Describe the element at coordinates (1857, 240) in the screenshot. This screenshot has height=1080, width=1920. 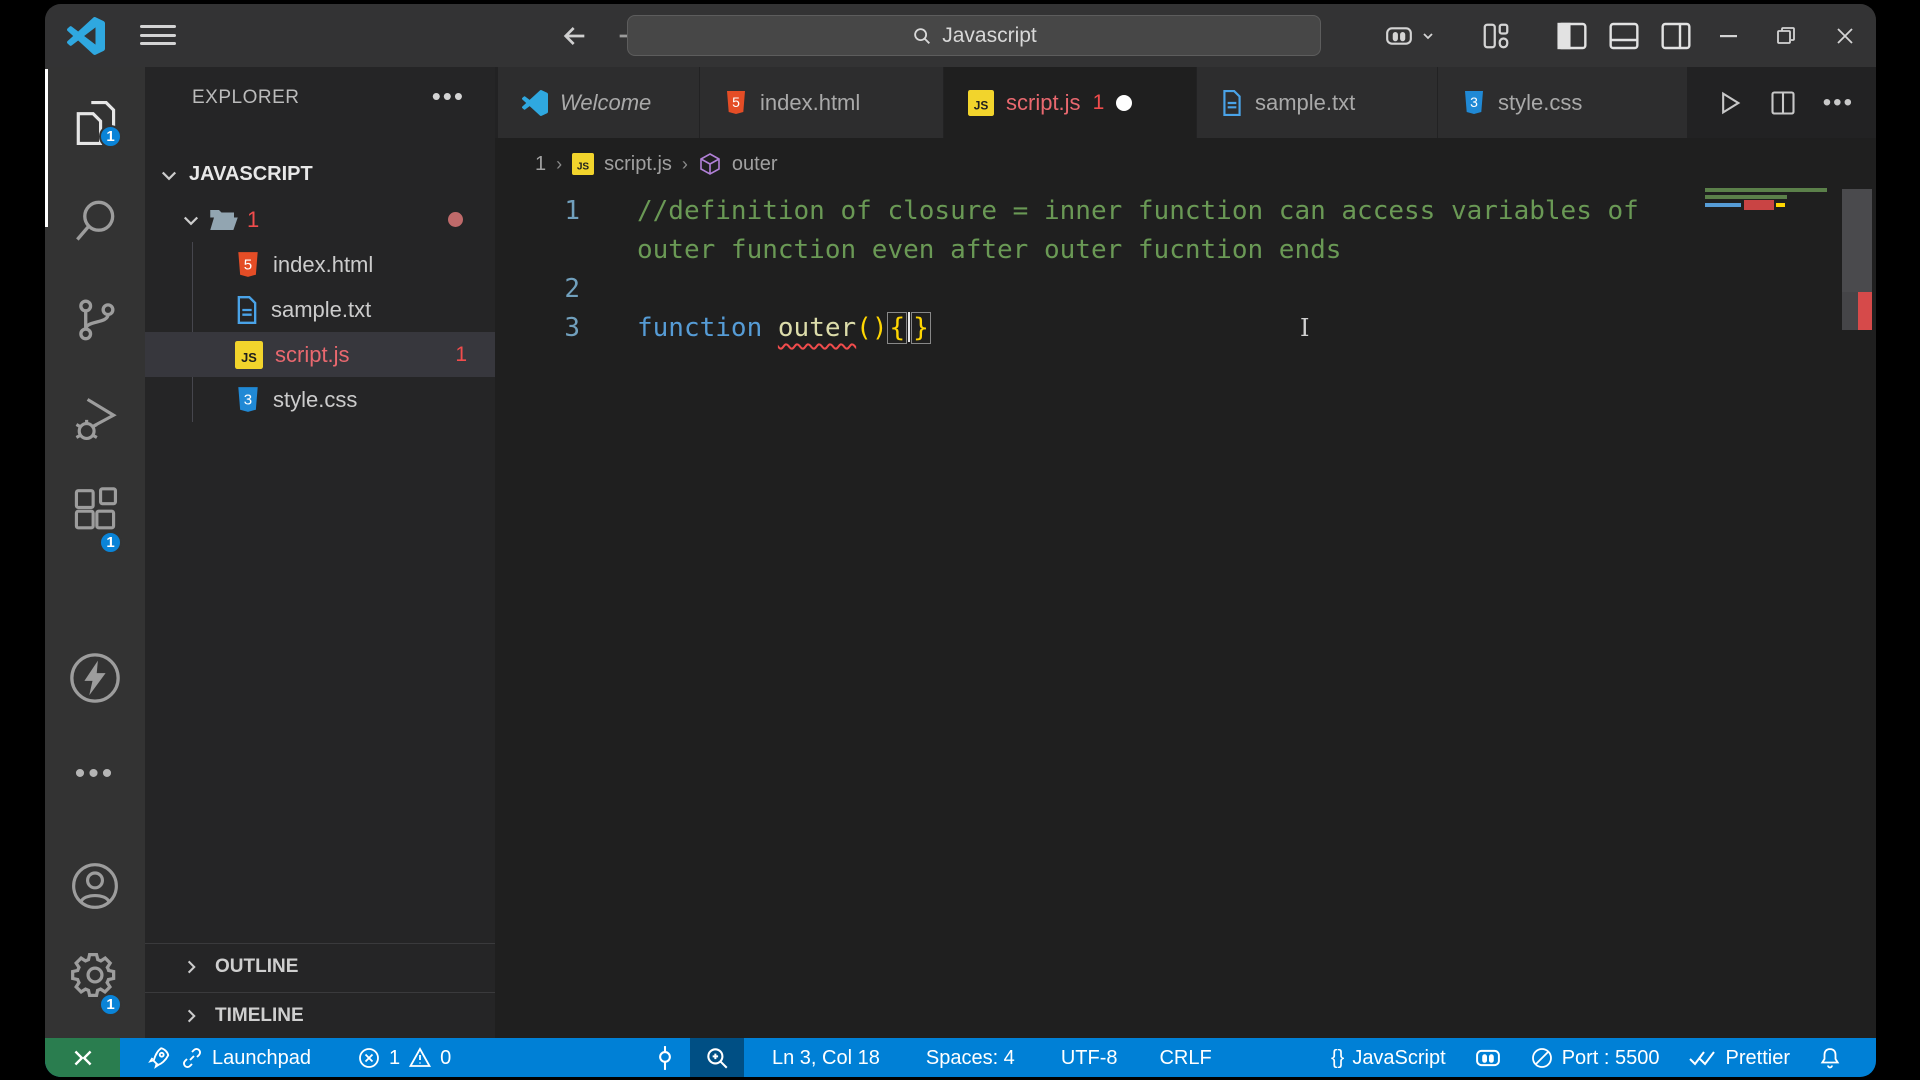
I see `scrollbar-thumb` at that location.